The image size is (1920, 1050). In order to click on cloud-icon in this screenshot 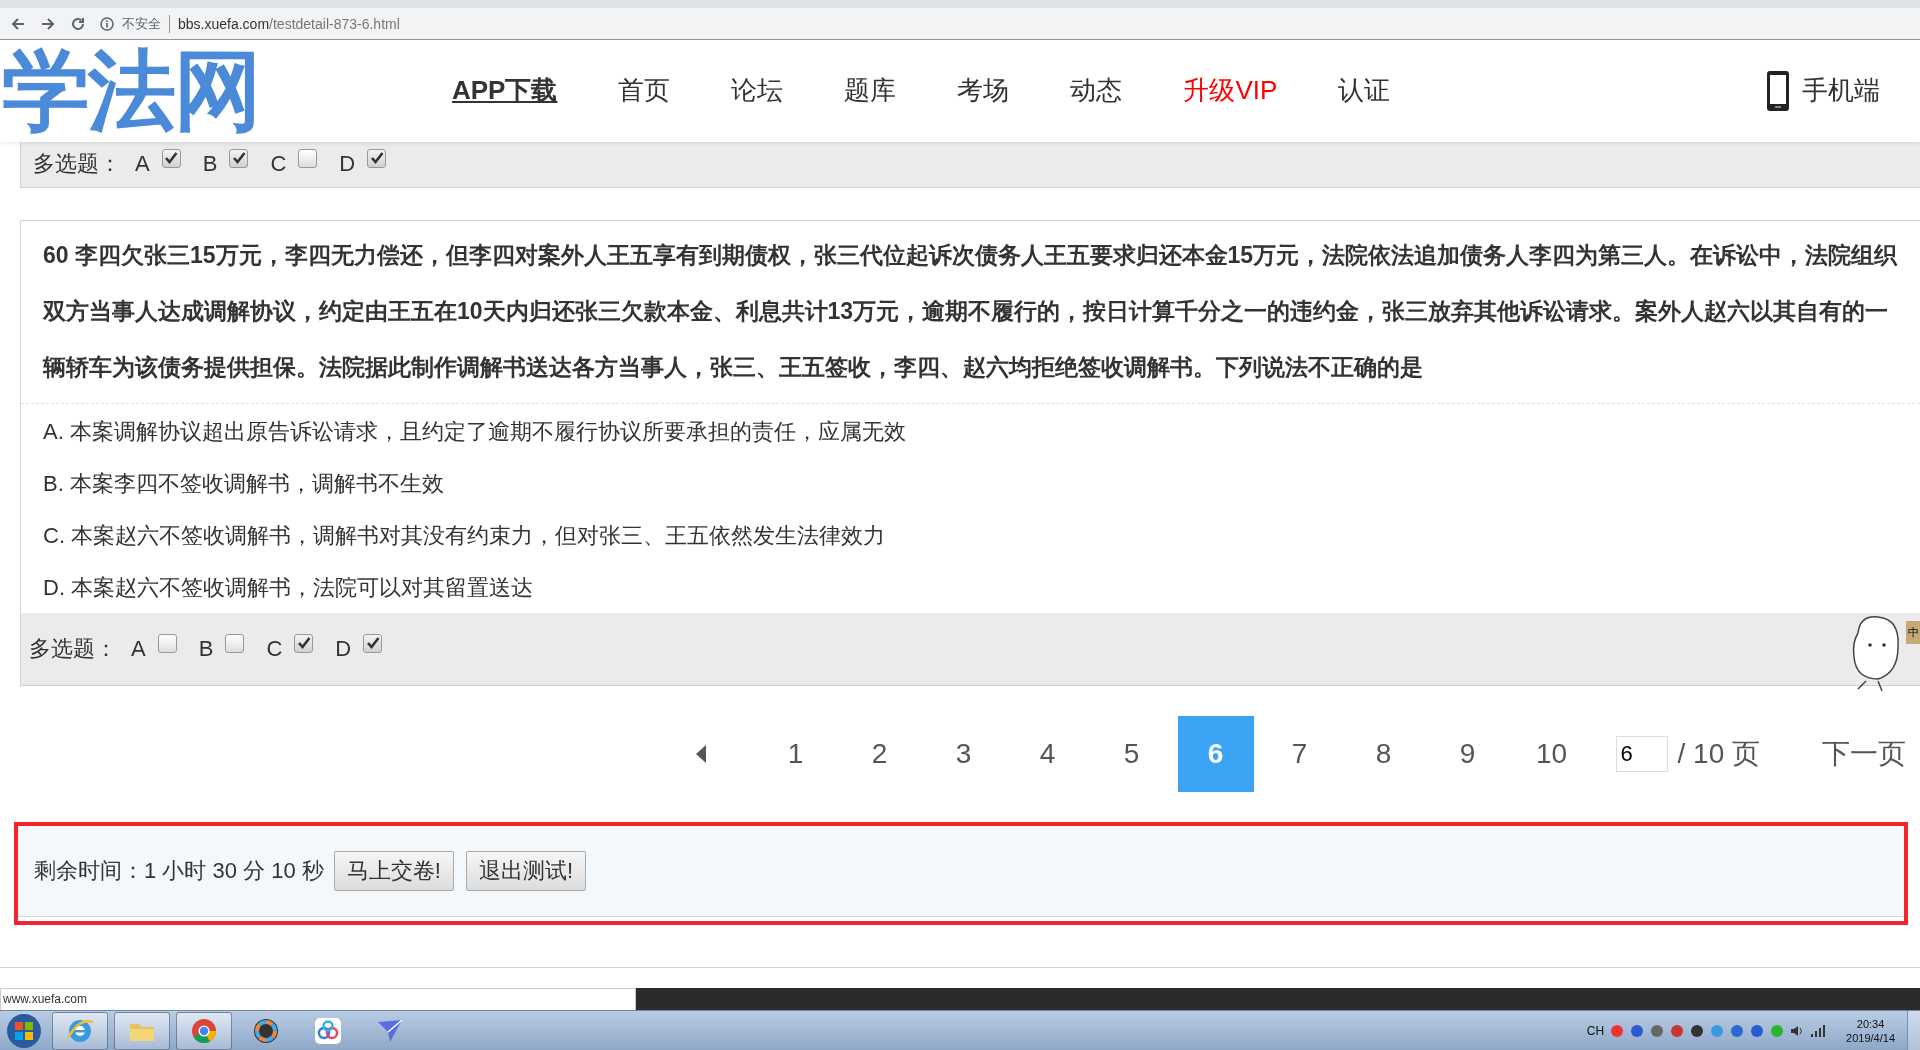, I will do `click(328, 1030)`.